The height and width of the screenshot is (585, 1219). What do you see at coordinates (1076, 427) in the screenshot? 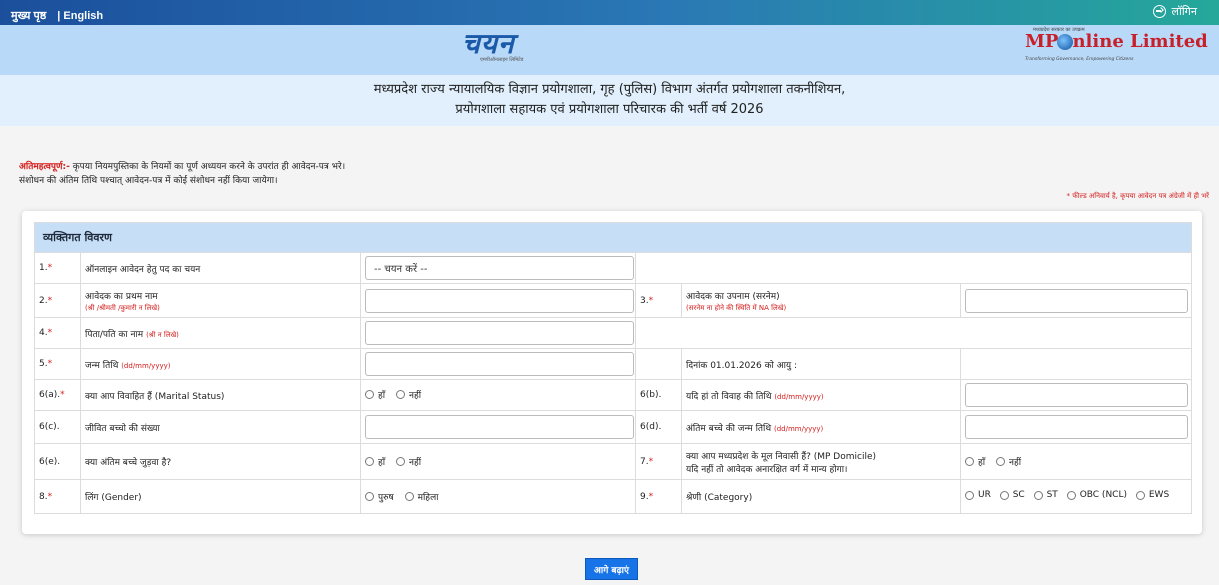
I see `last-child-dob-input` at bounding box center [1076, 427].